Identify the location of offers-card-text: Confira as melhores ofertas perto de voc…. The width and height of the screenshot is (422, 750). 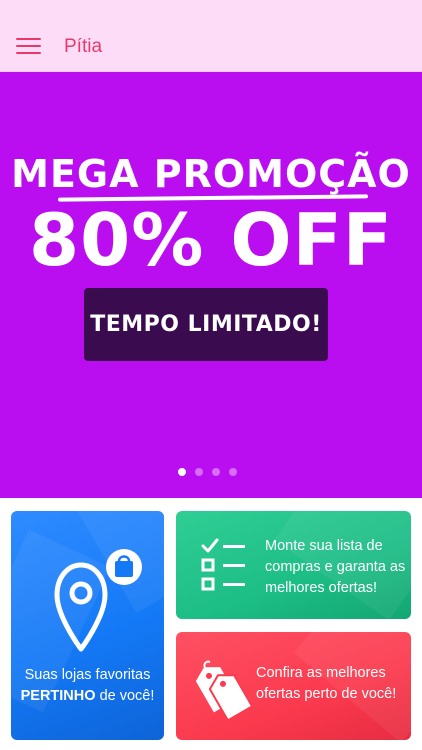
(326, 683).